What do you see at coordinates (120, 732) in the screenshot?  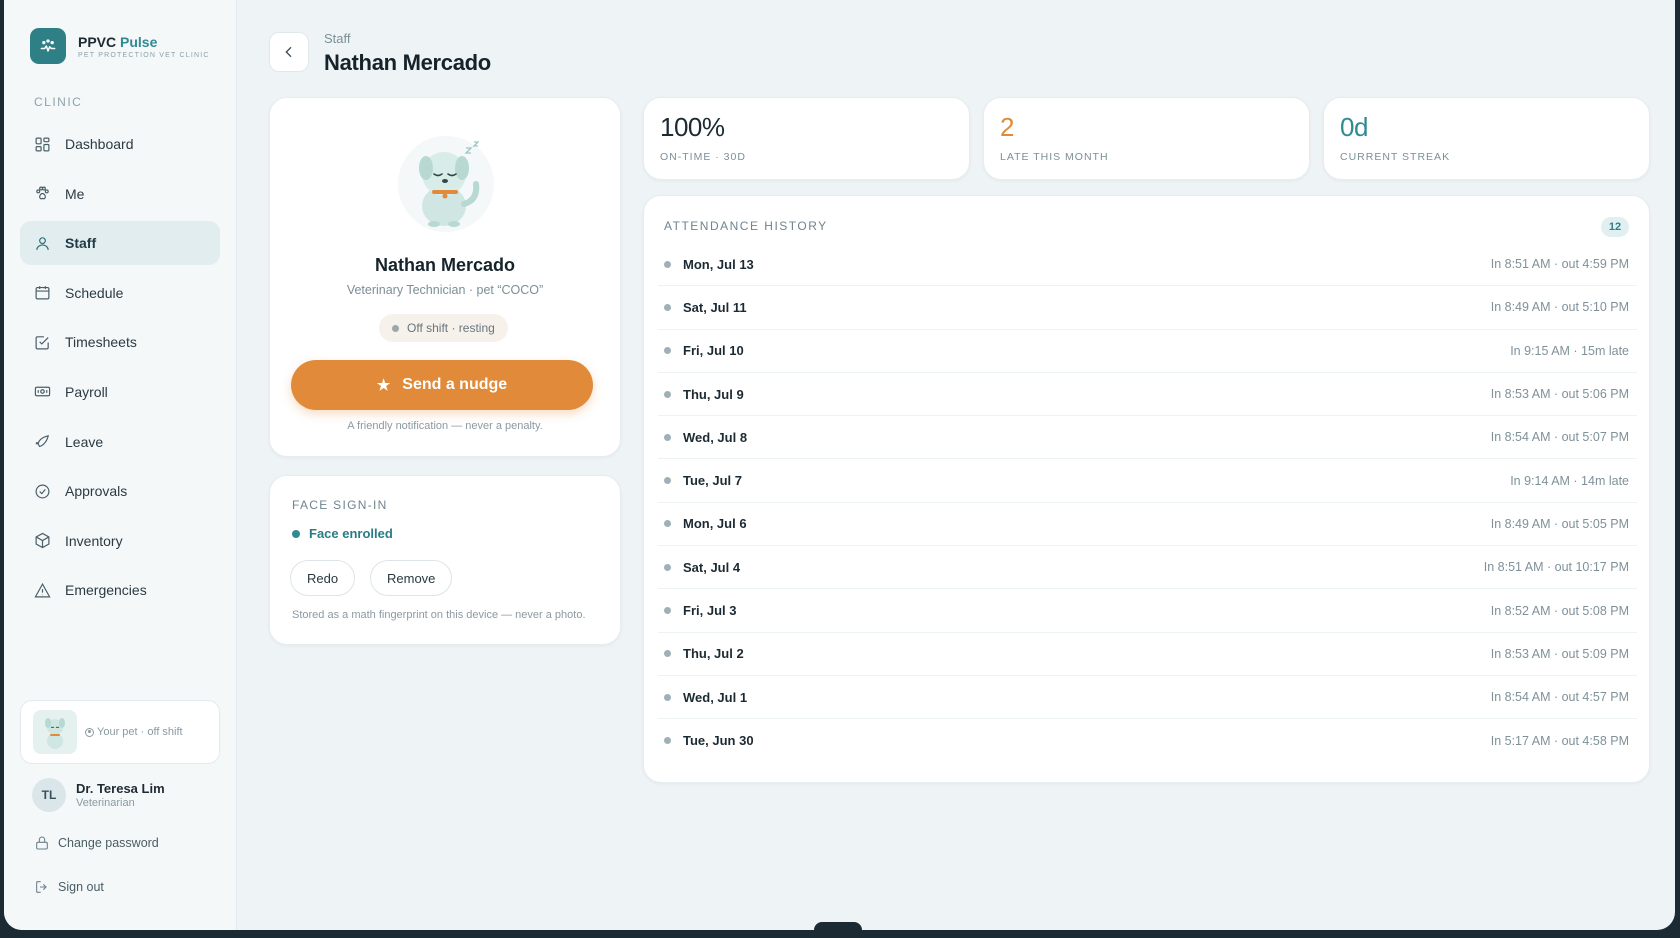 I see `pet-status-card: Your pet · off shift` at bounding box center [120, 732].